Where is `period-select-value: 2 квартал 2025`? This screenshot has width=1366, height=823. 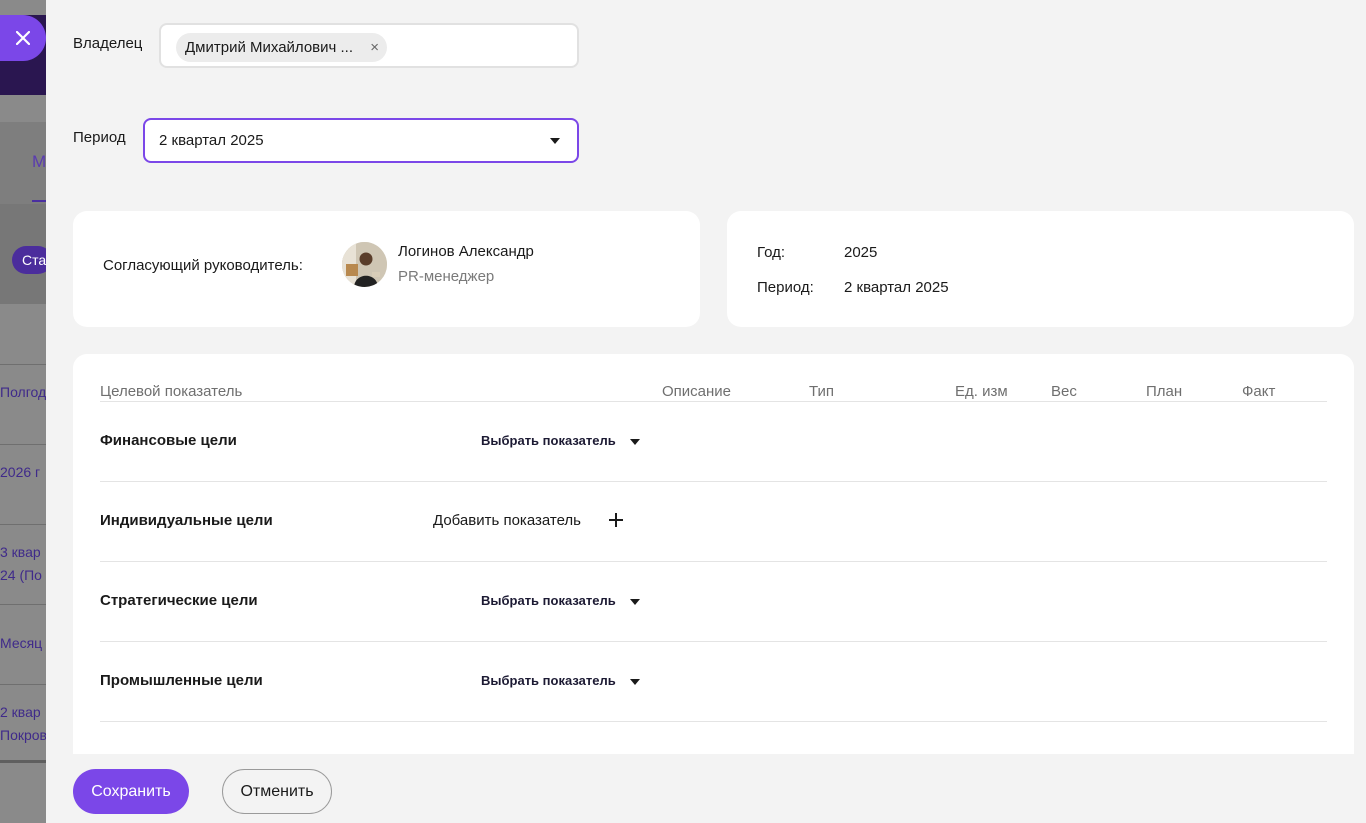 period-select-value: 2 квартал 2025 is located at coordinates (211, 140).